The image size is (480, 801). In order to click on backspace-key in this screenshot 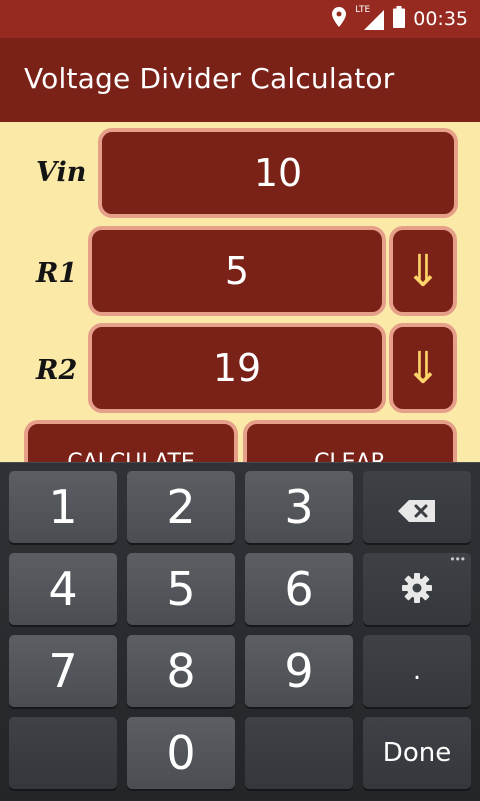, I will do `click(417, 507)`.